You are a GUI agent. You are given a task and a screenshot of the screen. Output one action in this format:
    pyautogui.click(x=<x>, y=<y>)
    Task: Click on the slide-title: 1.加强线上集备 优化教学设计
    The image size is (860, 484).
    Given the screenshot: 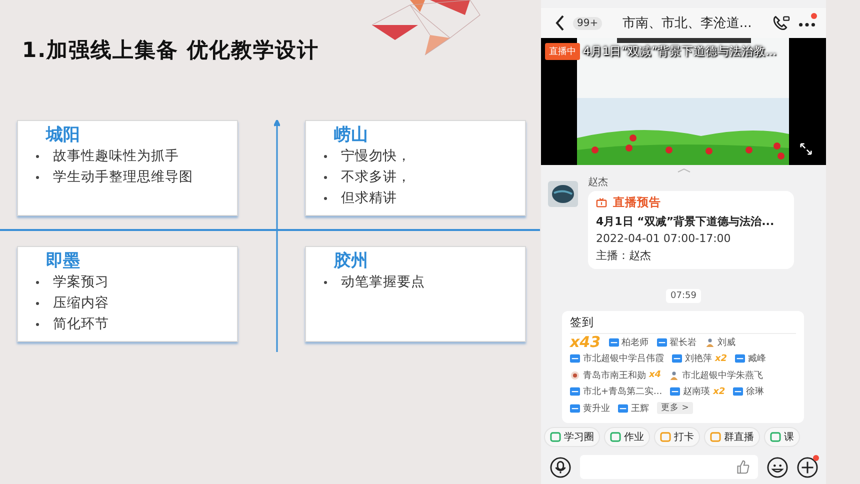 What is the action you would take?
    pyautogui.click(x=171, y=50)
    